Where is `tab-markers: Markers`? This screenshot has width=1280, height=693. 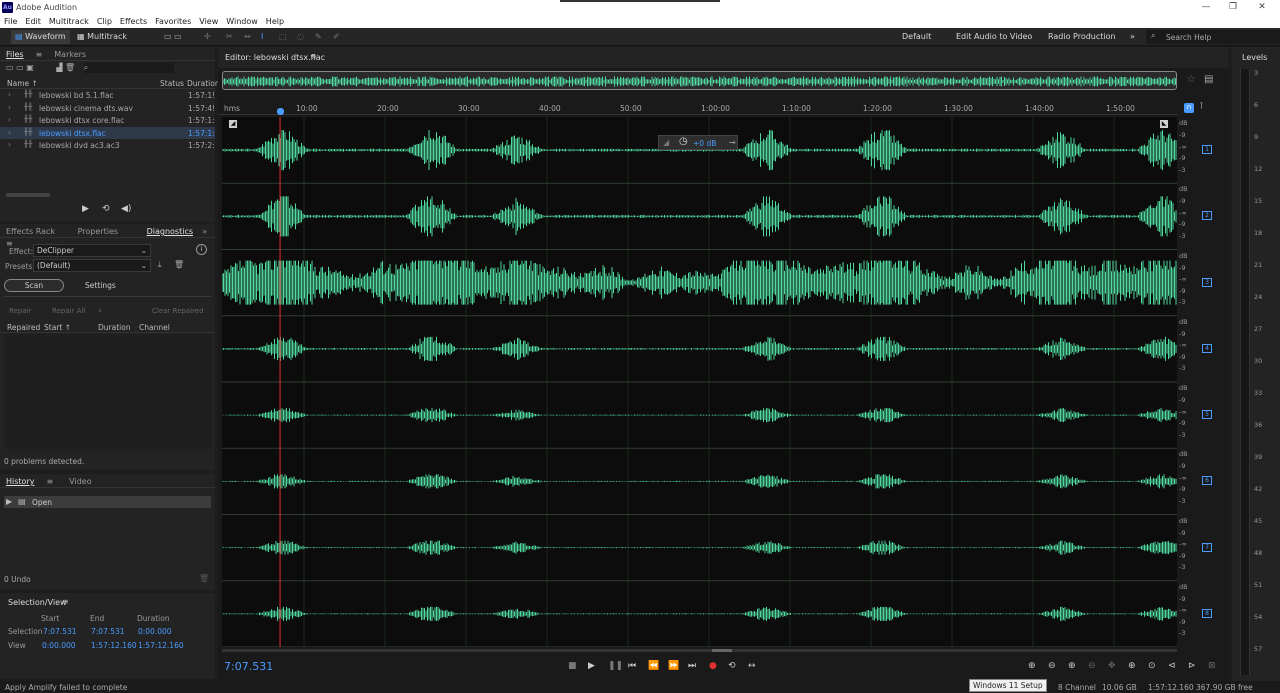 tab-markers: Markers is located at coordinates (70, 53).